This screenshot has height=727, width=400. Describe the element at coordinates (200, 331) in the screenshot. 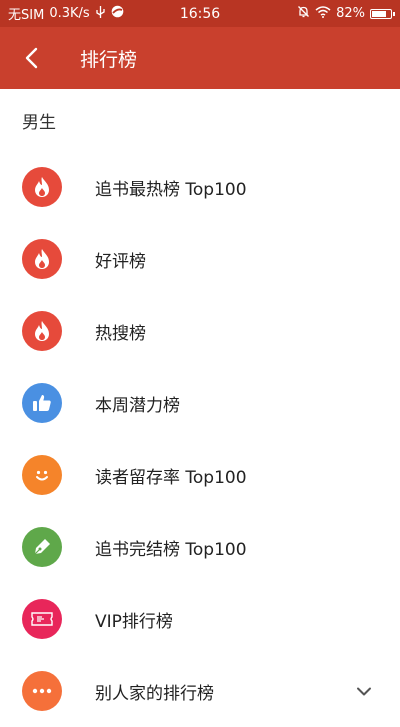

I see `list-item: 热搜榜` at that location.